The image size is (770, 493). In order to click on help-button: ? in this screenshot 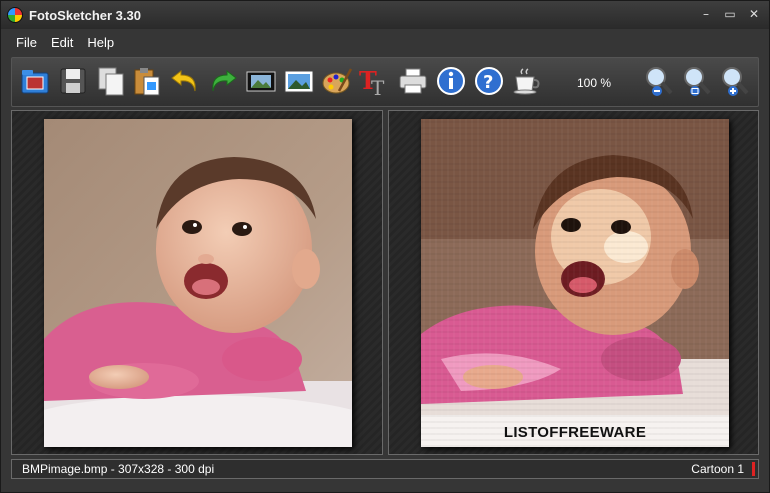, I will do `click(489, 83)`.